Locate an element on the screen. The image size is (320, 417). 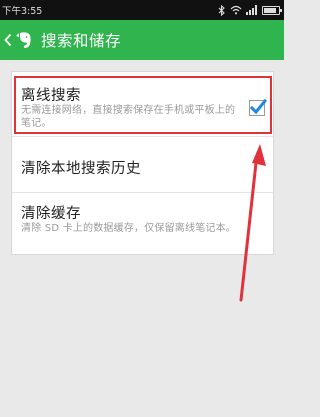
annotation-arrow is located at coordinates (252, 223).